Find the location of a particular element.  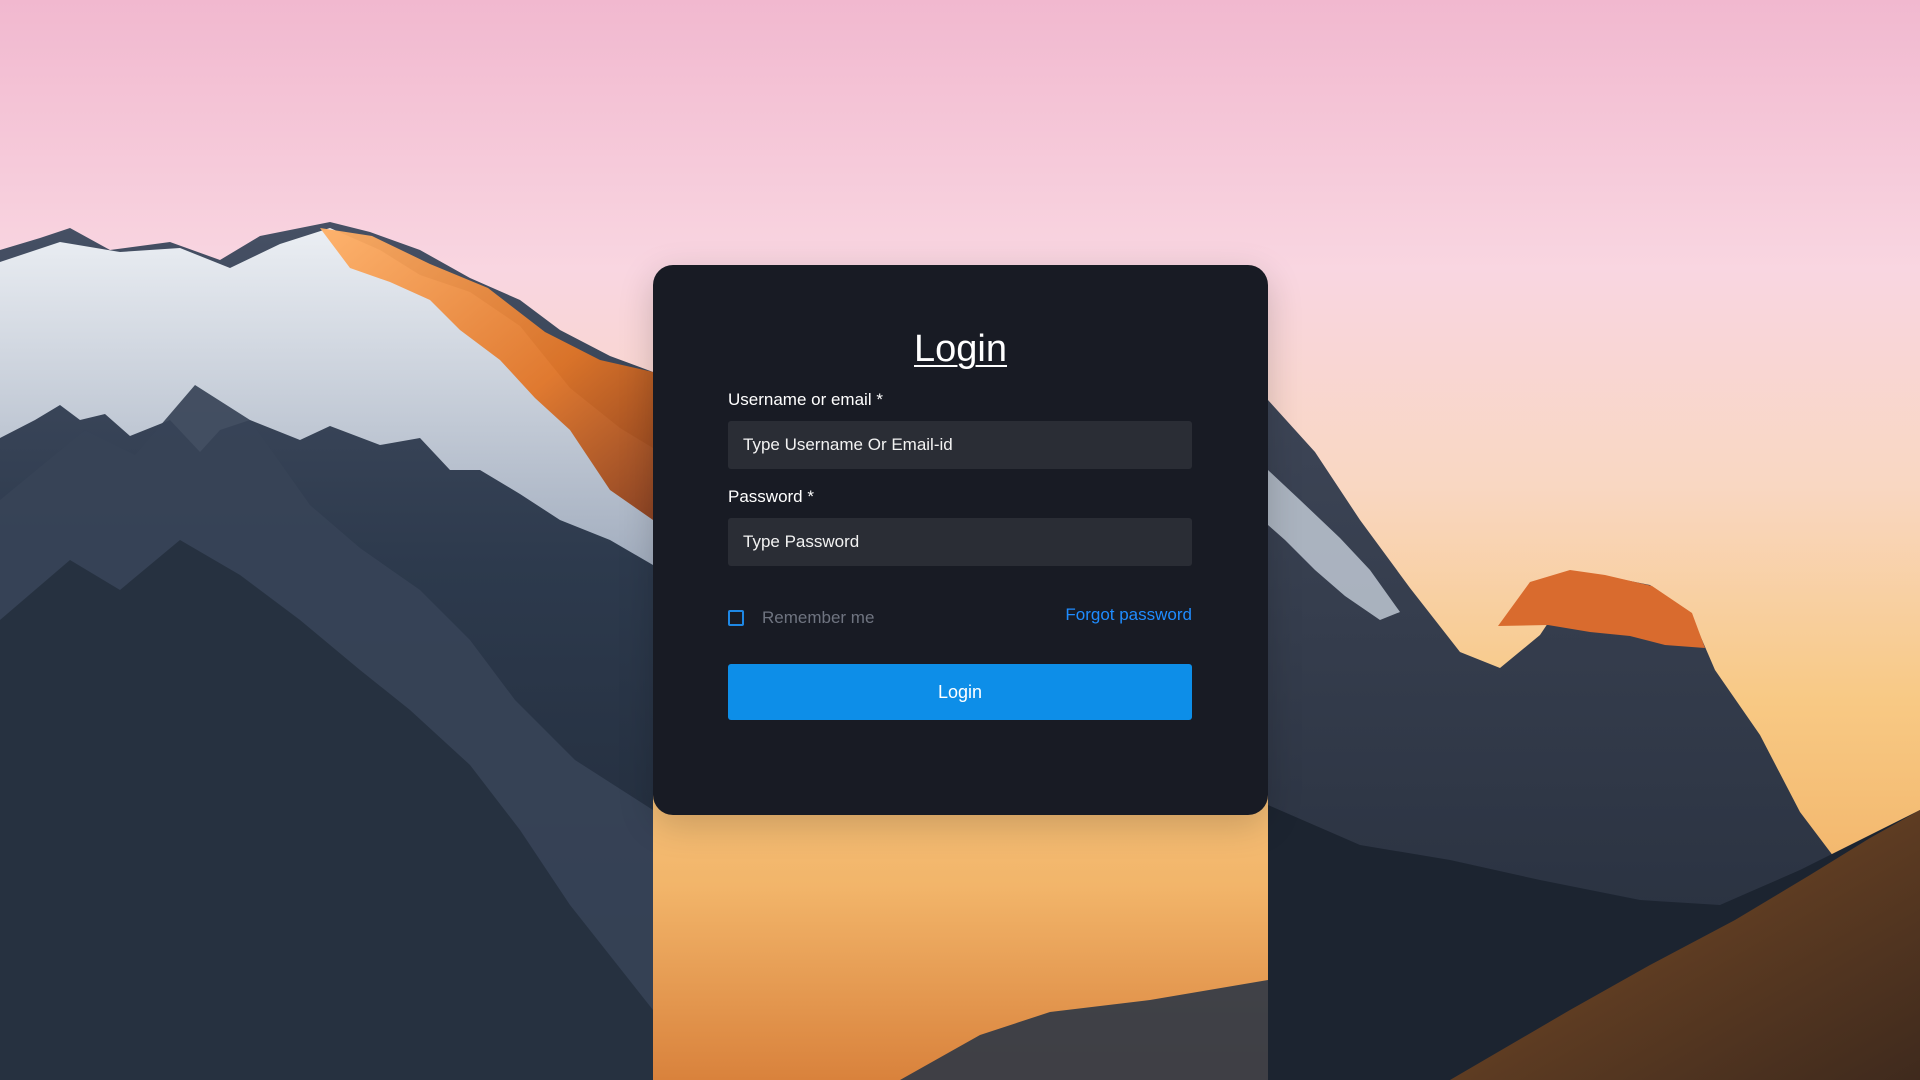

password-label: Password * is located at coordinates (771, 496).